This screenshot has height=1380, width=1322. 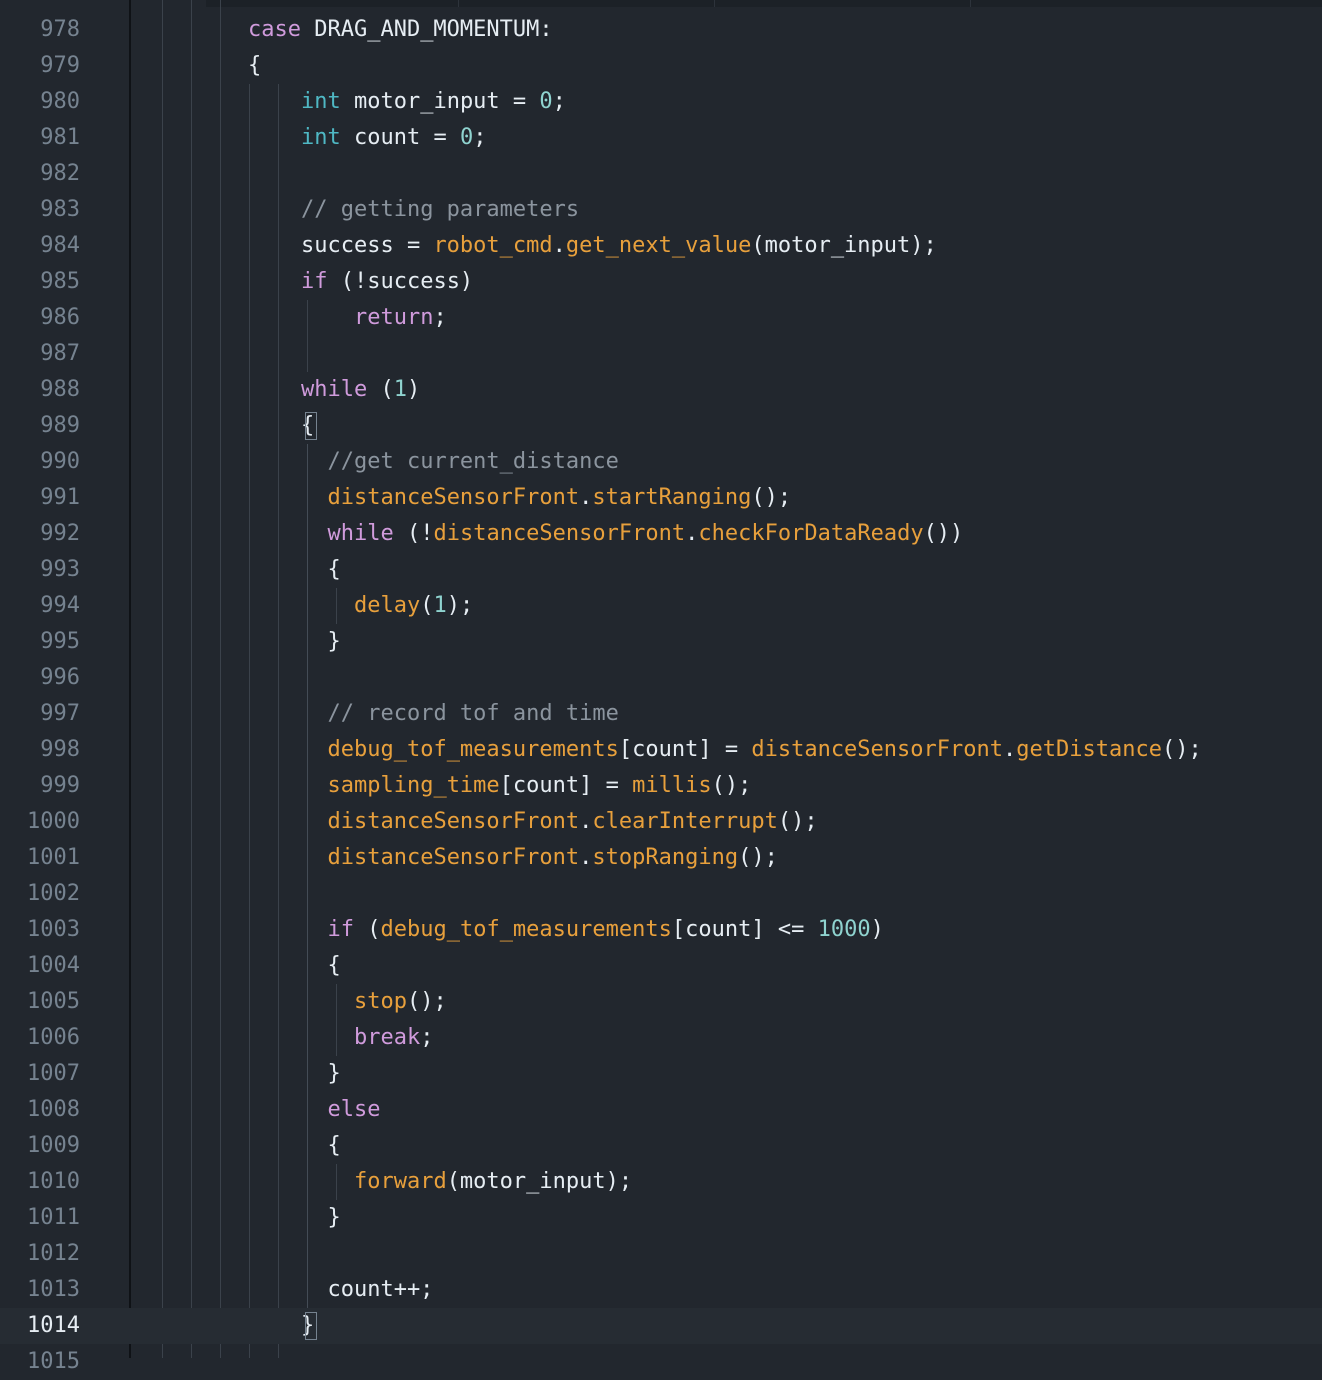 I want to click on code-line: 999 sampling_time[count] = millis();, so click(x=661, y=786).